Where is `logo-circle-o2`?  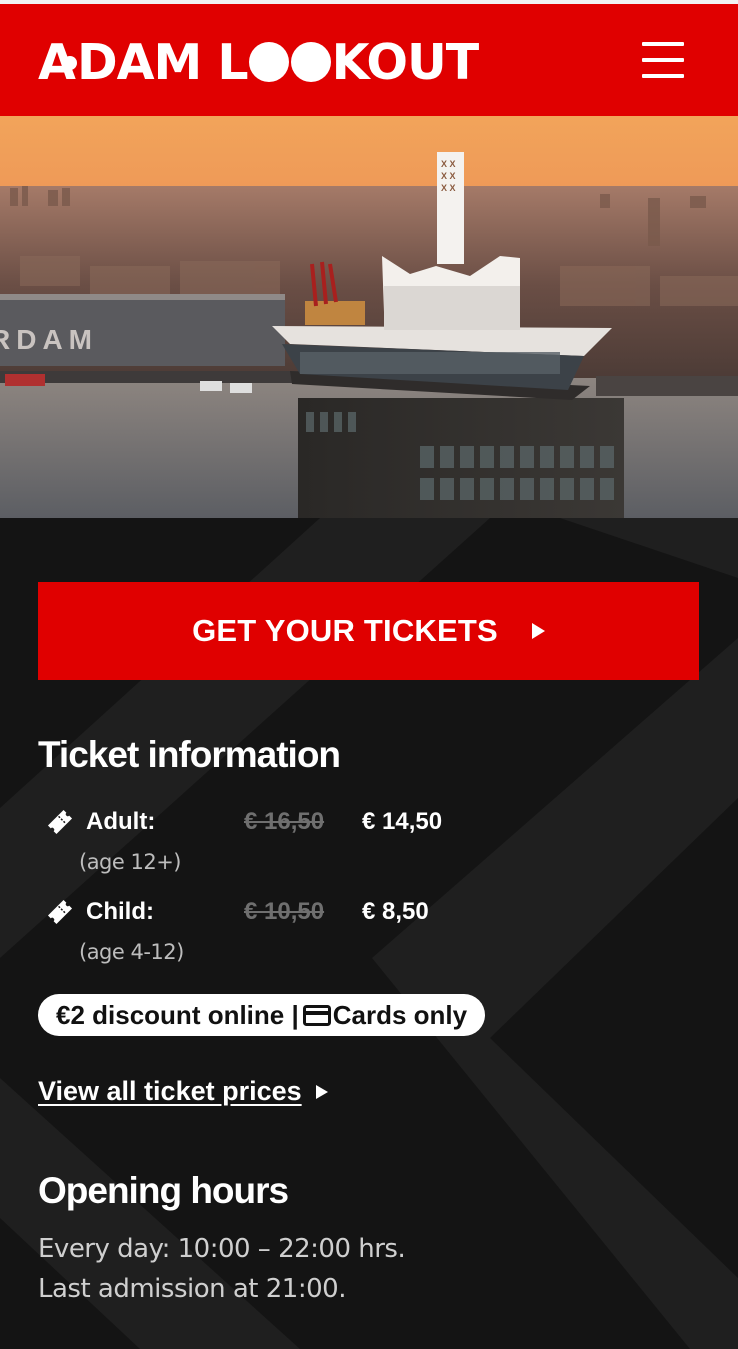 logo-circle-o2 is located at coordinates (310, 62).